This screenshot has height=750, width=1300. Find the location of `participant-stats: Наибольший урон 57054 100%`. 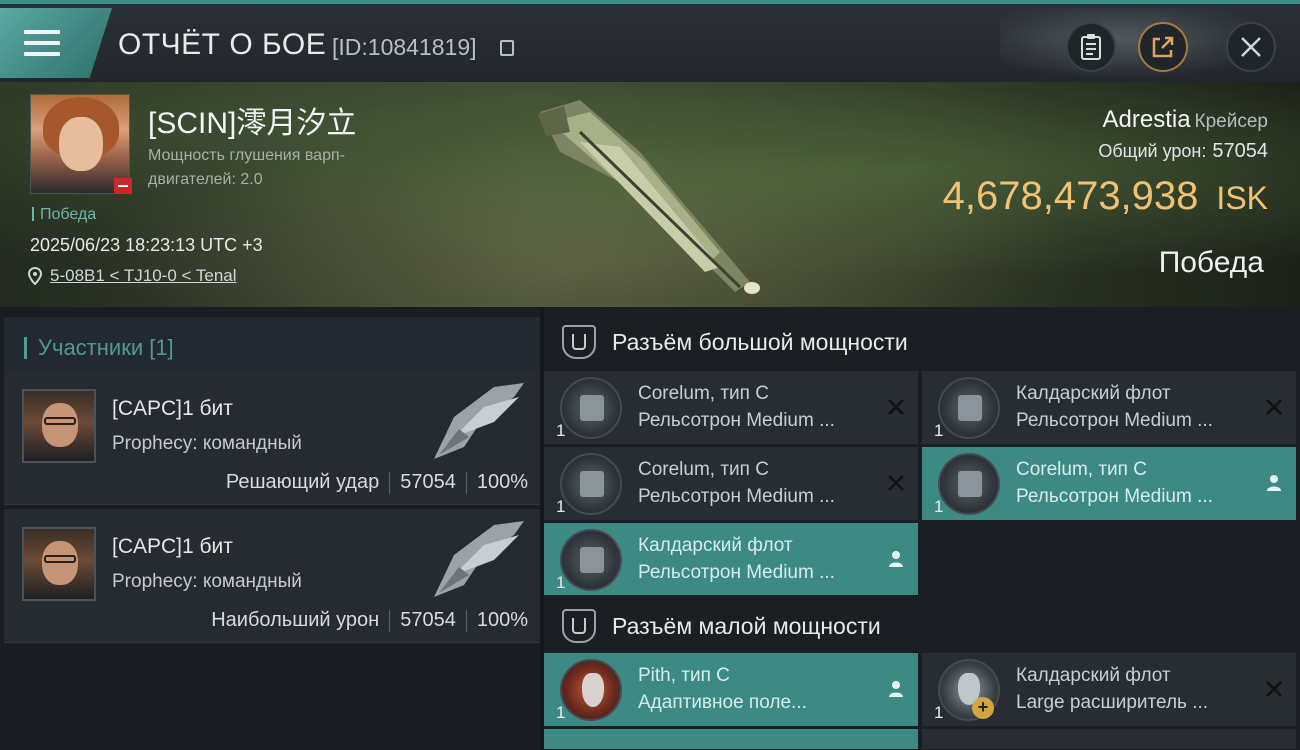

participant-stats: Наибольший урон 57054 100% is located at coordinates (369, 620).